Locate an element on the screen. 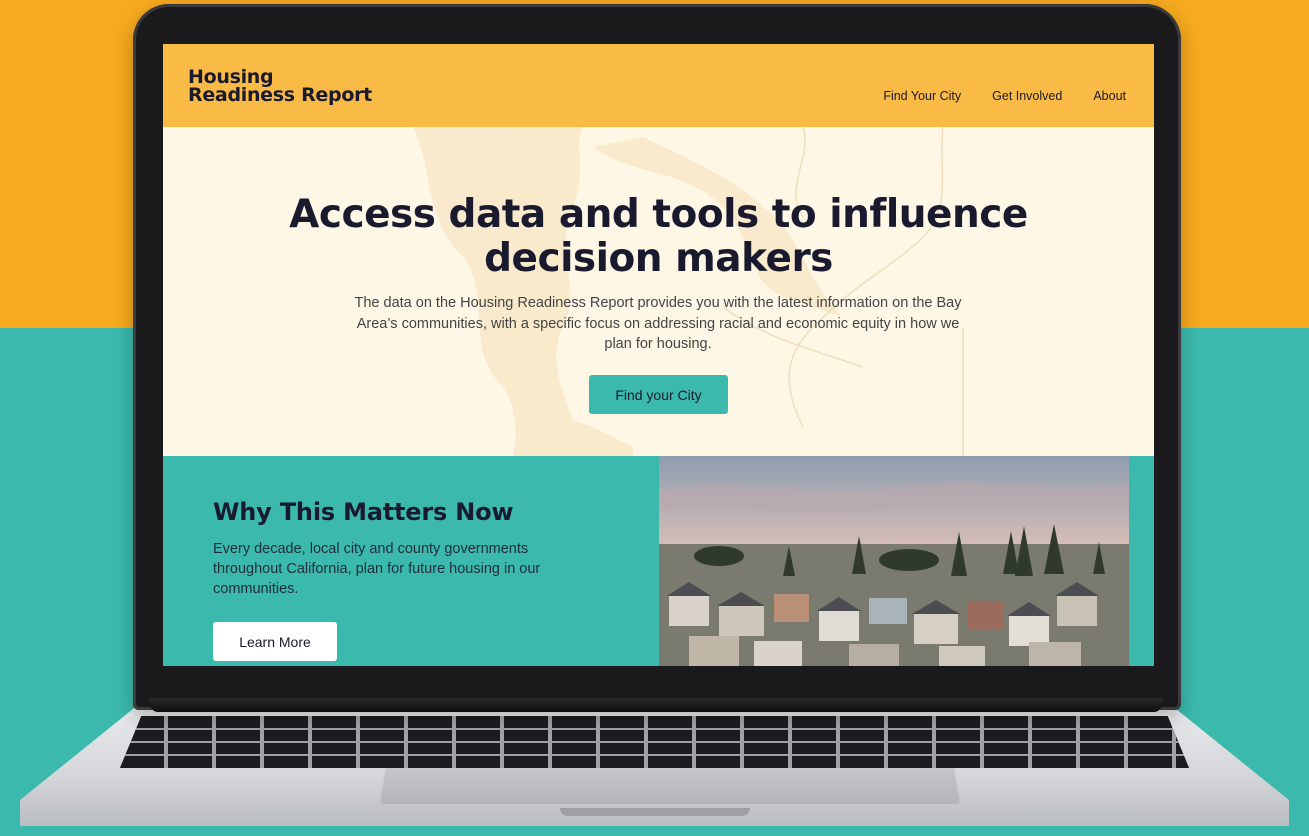  site-logo: Housing Readiness Report is located at coordinates (280, 87).